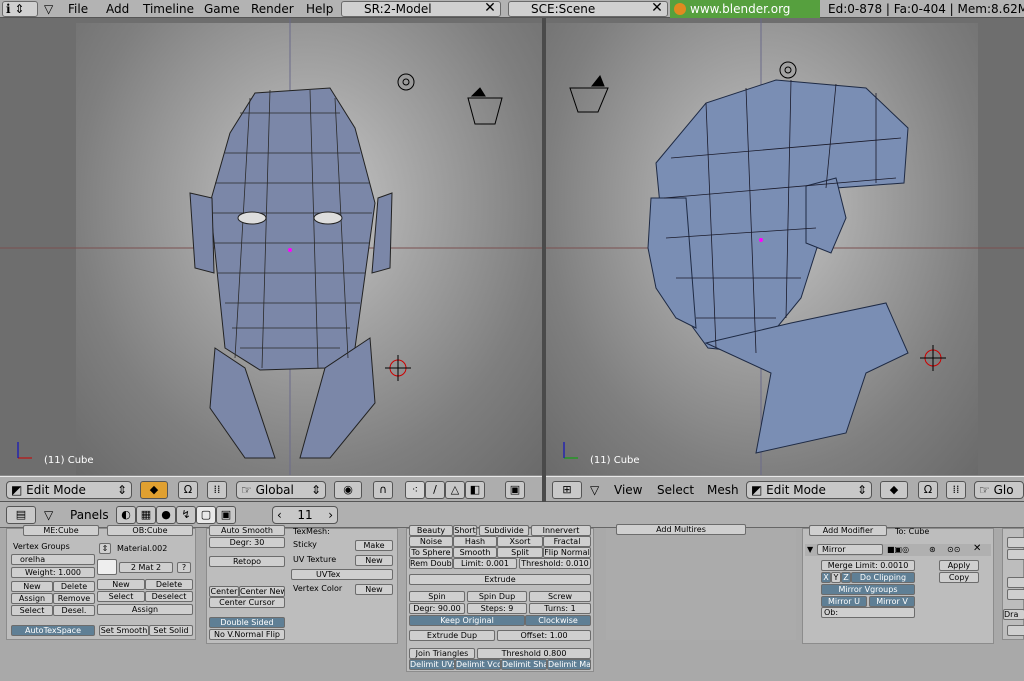 The image size is (1024, 681). What do you see at coordinates (226, 515) in the screenshot?
I see `scene-icon: ▣` at bounding box center [226, 515].